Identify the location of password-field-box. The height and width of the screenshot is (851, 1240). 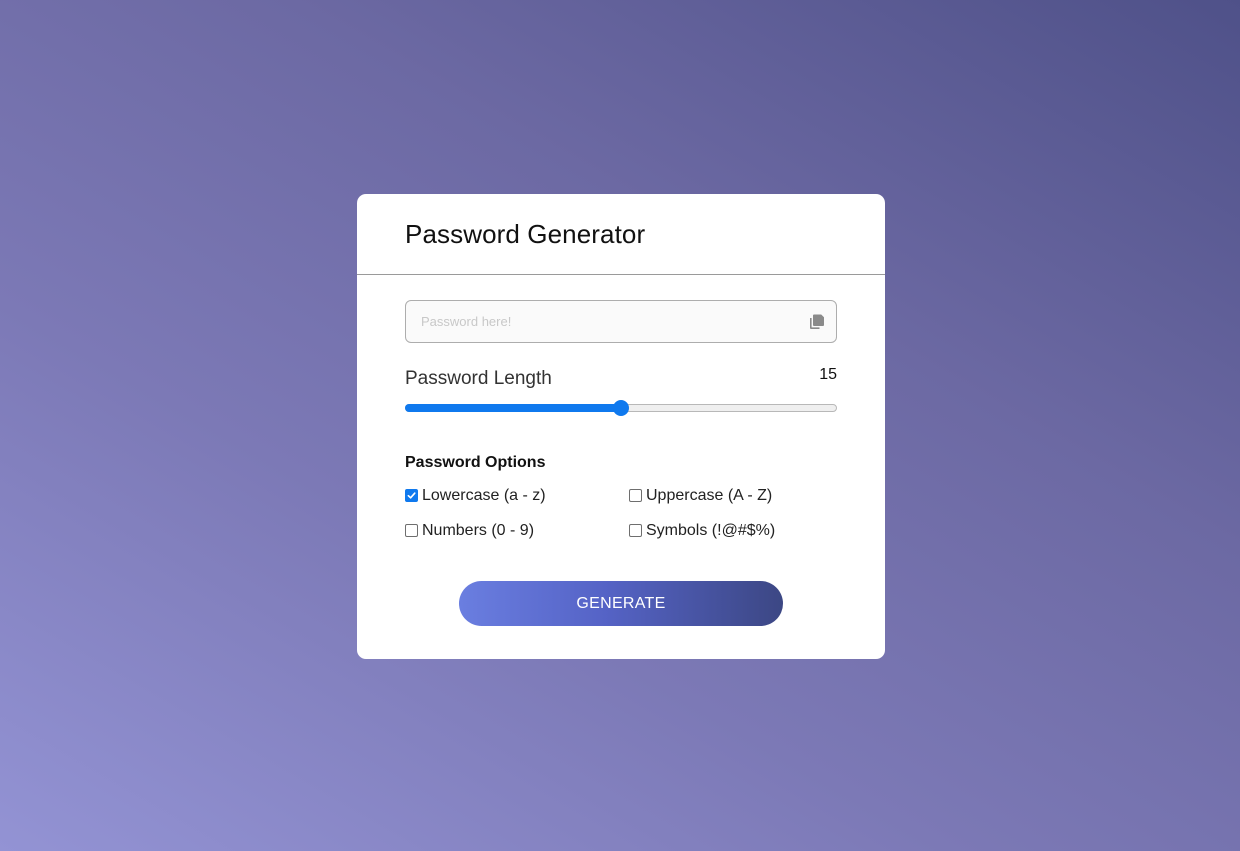
(621, 321).